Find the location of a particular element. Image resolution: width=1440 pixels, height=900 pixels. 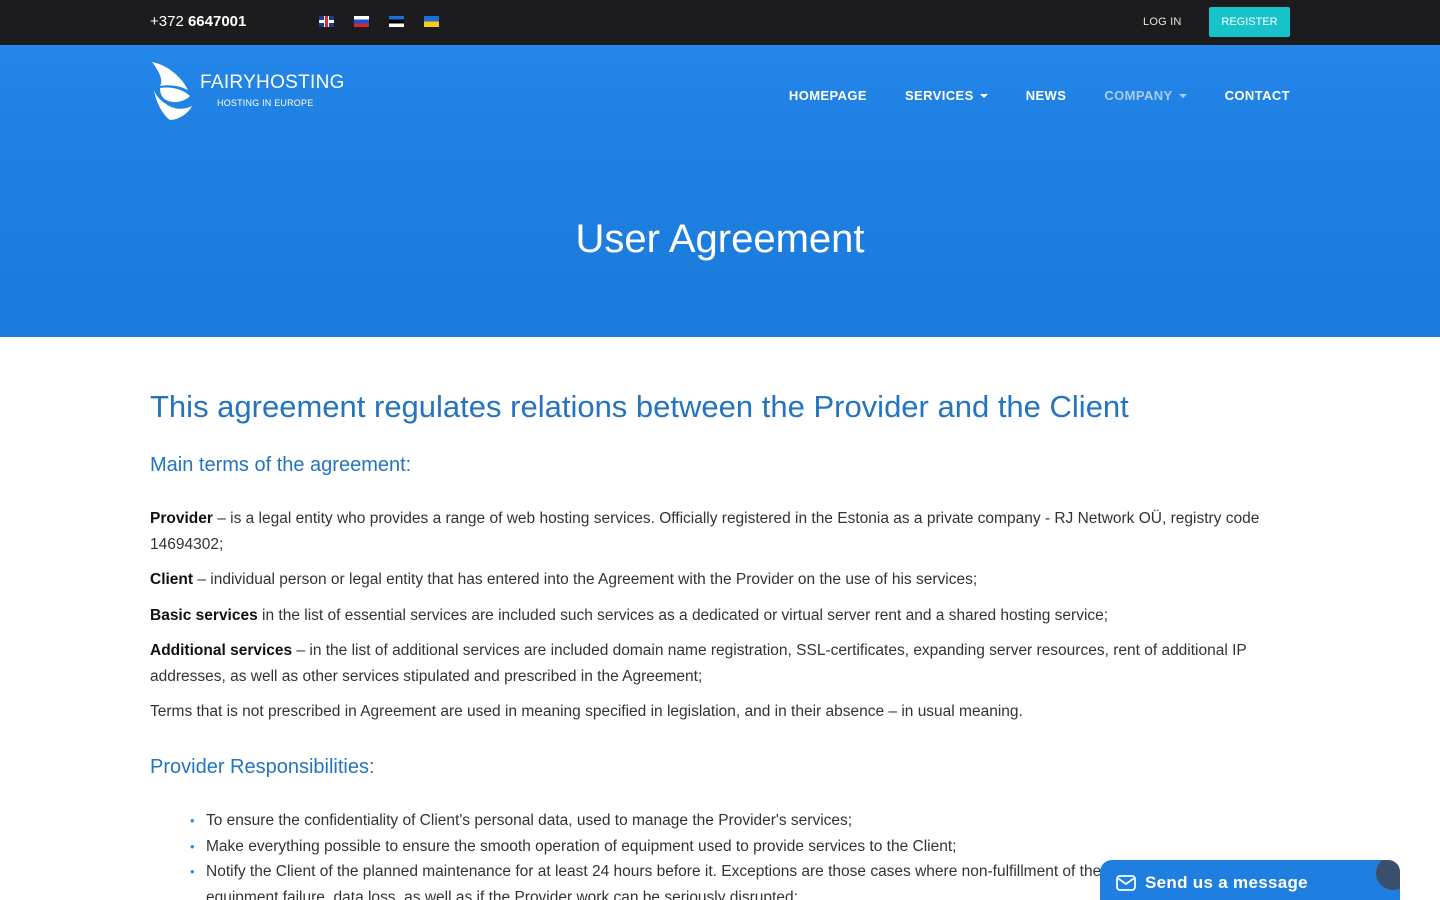

main-nav: HOMEPAGE SERVICES NEWS COMPANY CONTACT is located at coordinates (1039, 95).